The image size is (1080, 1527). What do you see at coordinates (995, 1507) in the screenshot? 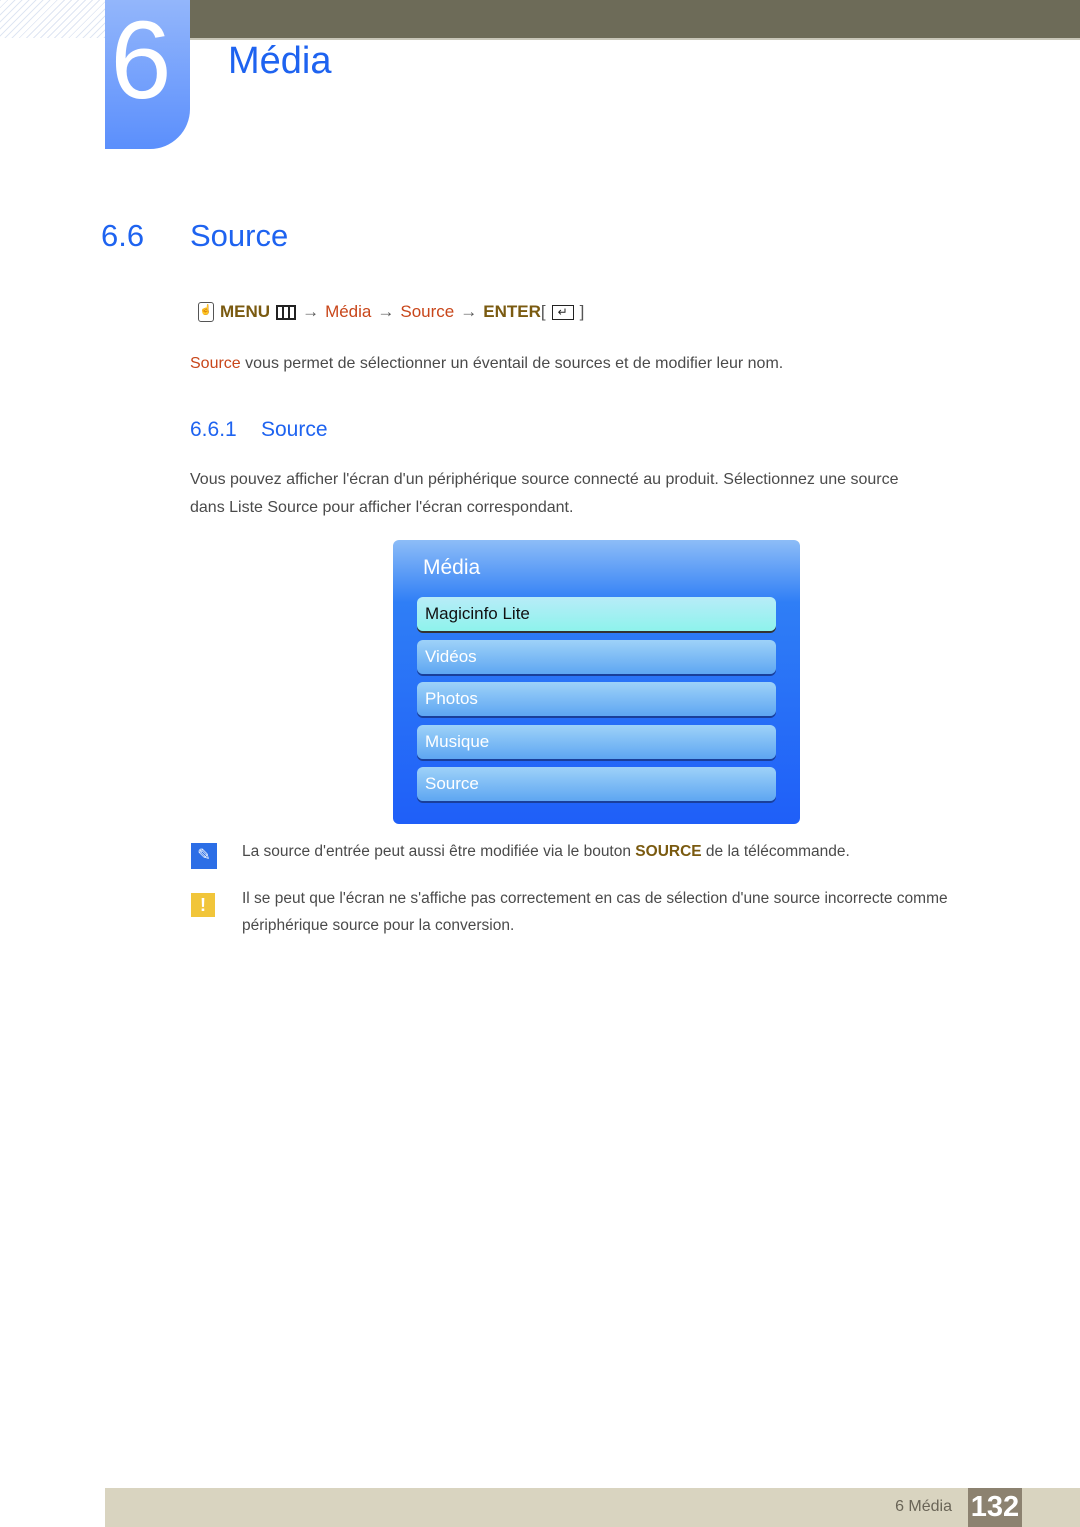
I see `page-number: 132` at bounding box center [995, 1507].